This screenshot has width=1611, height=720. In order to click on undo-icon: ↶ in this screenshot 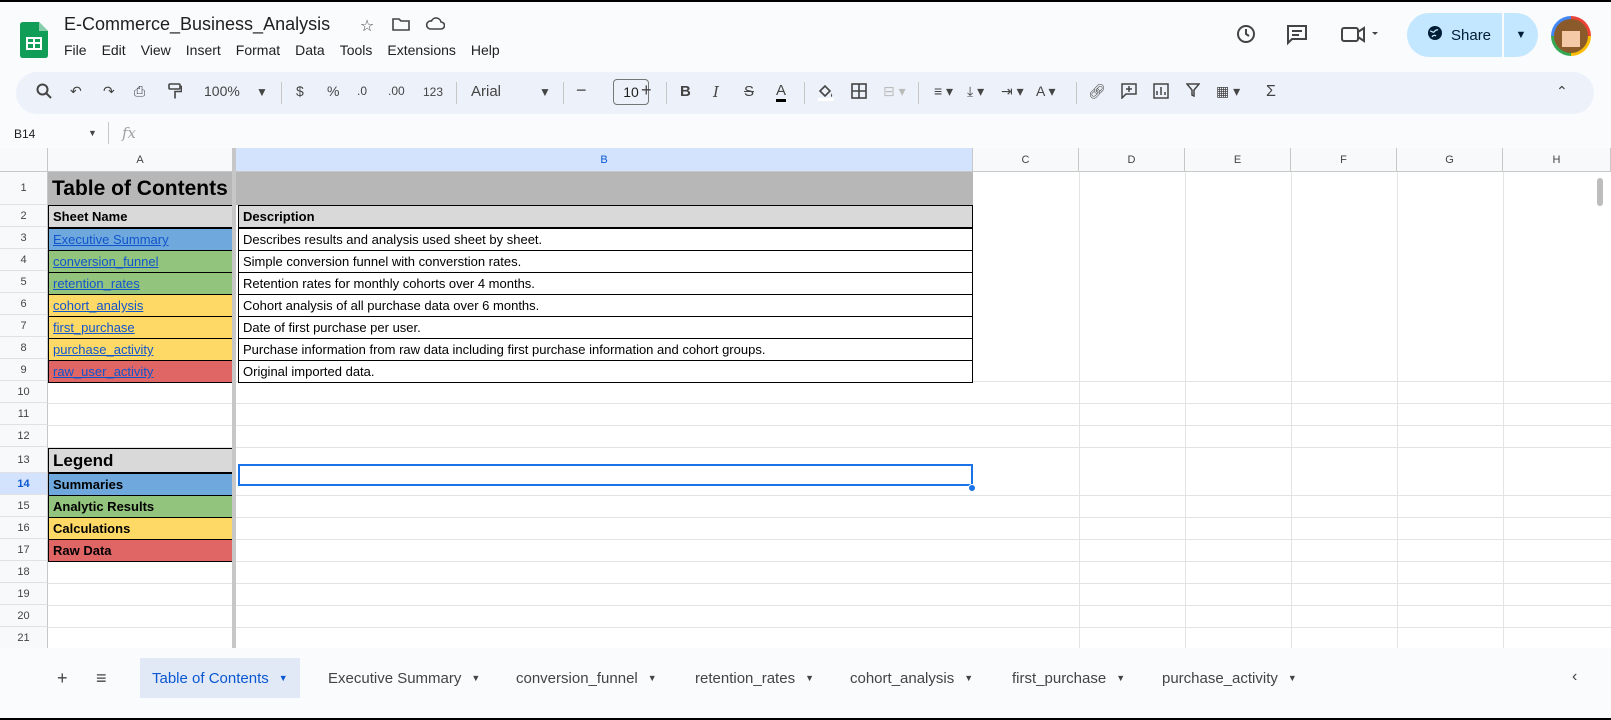, I will do `click(76, 91)`.